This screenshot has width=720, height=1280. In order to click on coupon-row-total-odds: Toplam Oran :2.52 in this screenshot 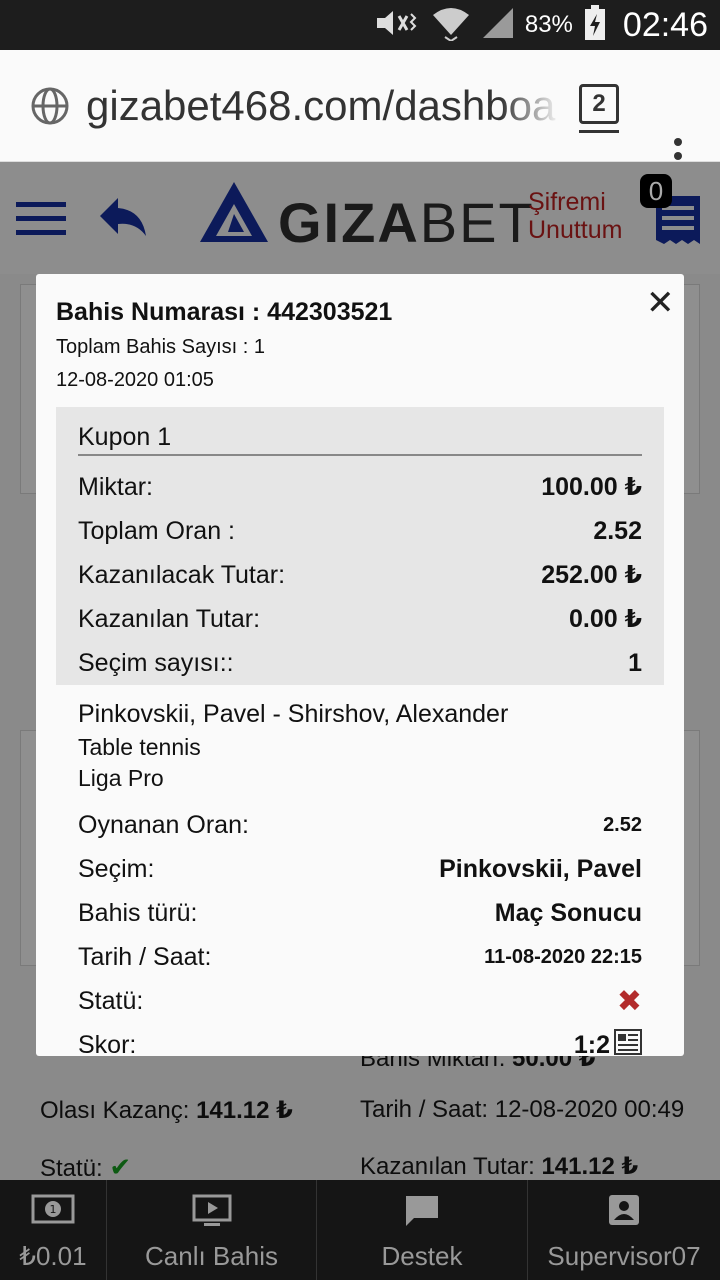, I will do `click(360, 530)`.